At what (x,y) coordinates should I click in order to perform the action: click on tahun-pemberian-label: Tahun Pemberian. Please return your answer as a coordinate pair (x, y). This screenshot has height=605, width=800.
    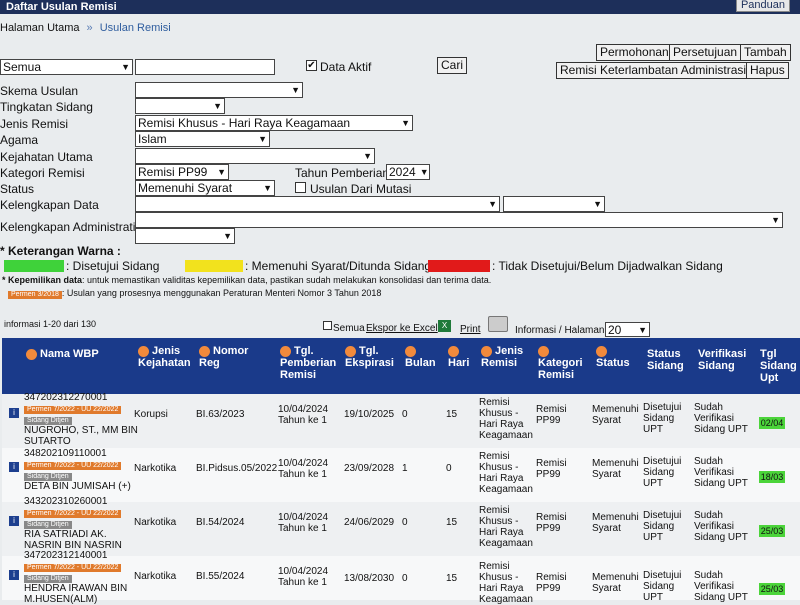
    Looking at the image, I should click on (342, 173).